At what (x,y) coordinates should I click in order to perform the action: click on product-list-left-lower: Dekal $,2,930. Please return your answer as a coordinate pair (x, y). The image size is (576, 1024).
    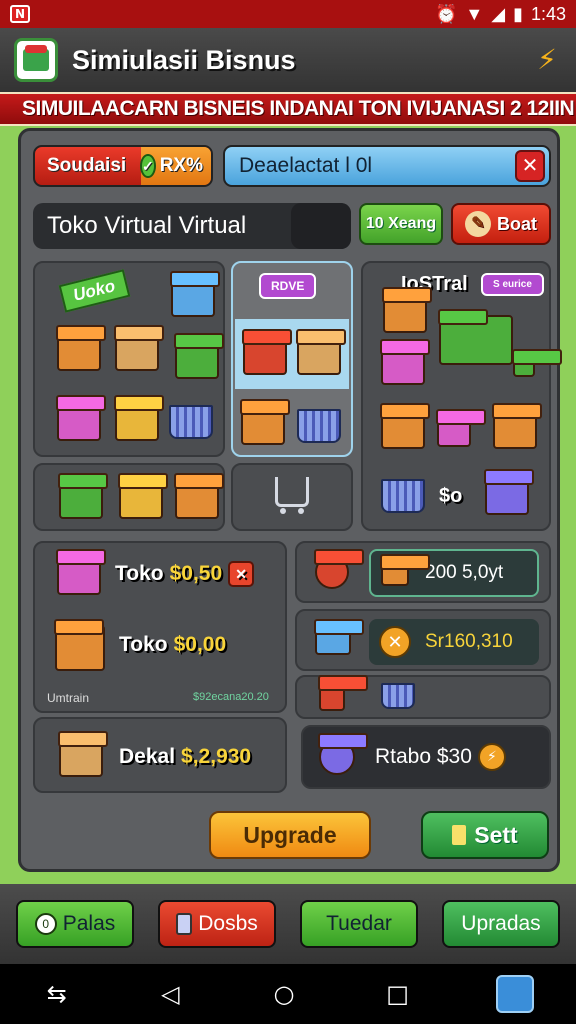
    Looking at the image, I should click on (160, 755).